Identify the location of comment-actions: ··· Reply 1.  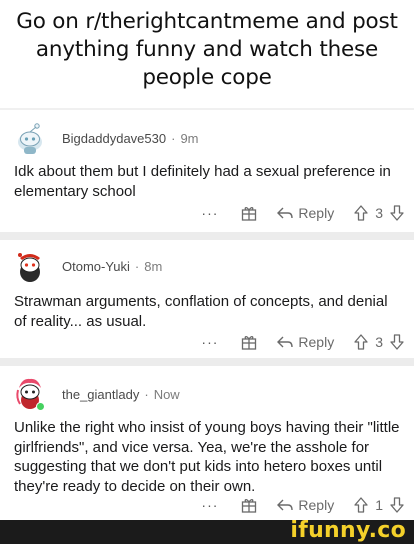
(302, 505).